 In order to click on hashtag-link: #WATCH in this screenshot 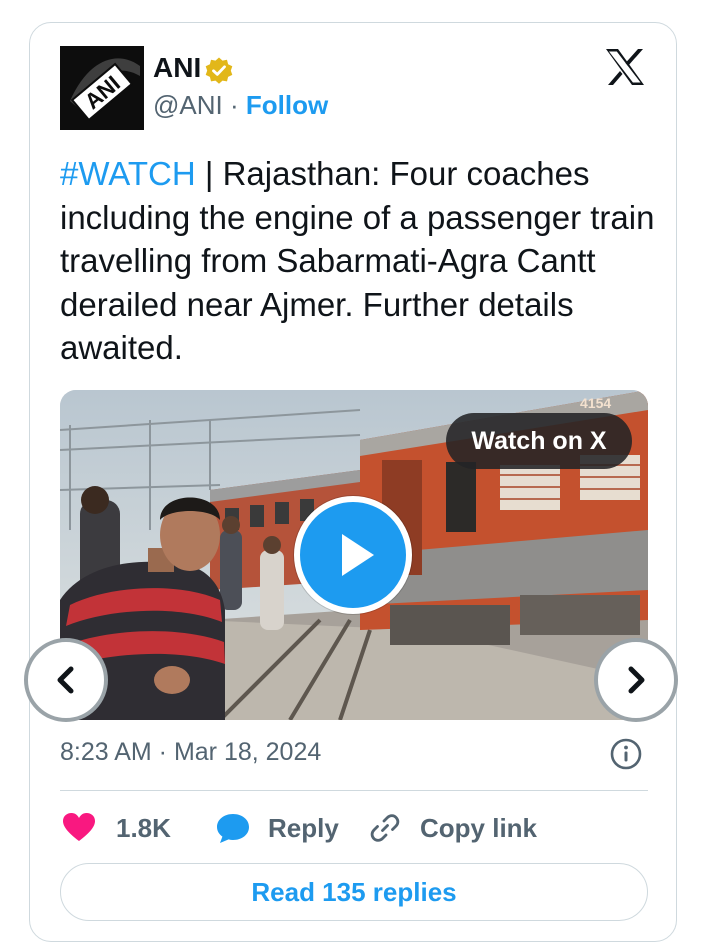, I will do `click(128, 173)`.